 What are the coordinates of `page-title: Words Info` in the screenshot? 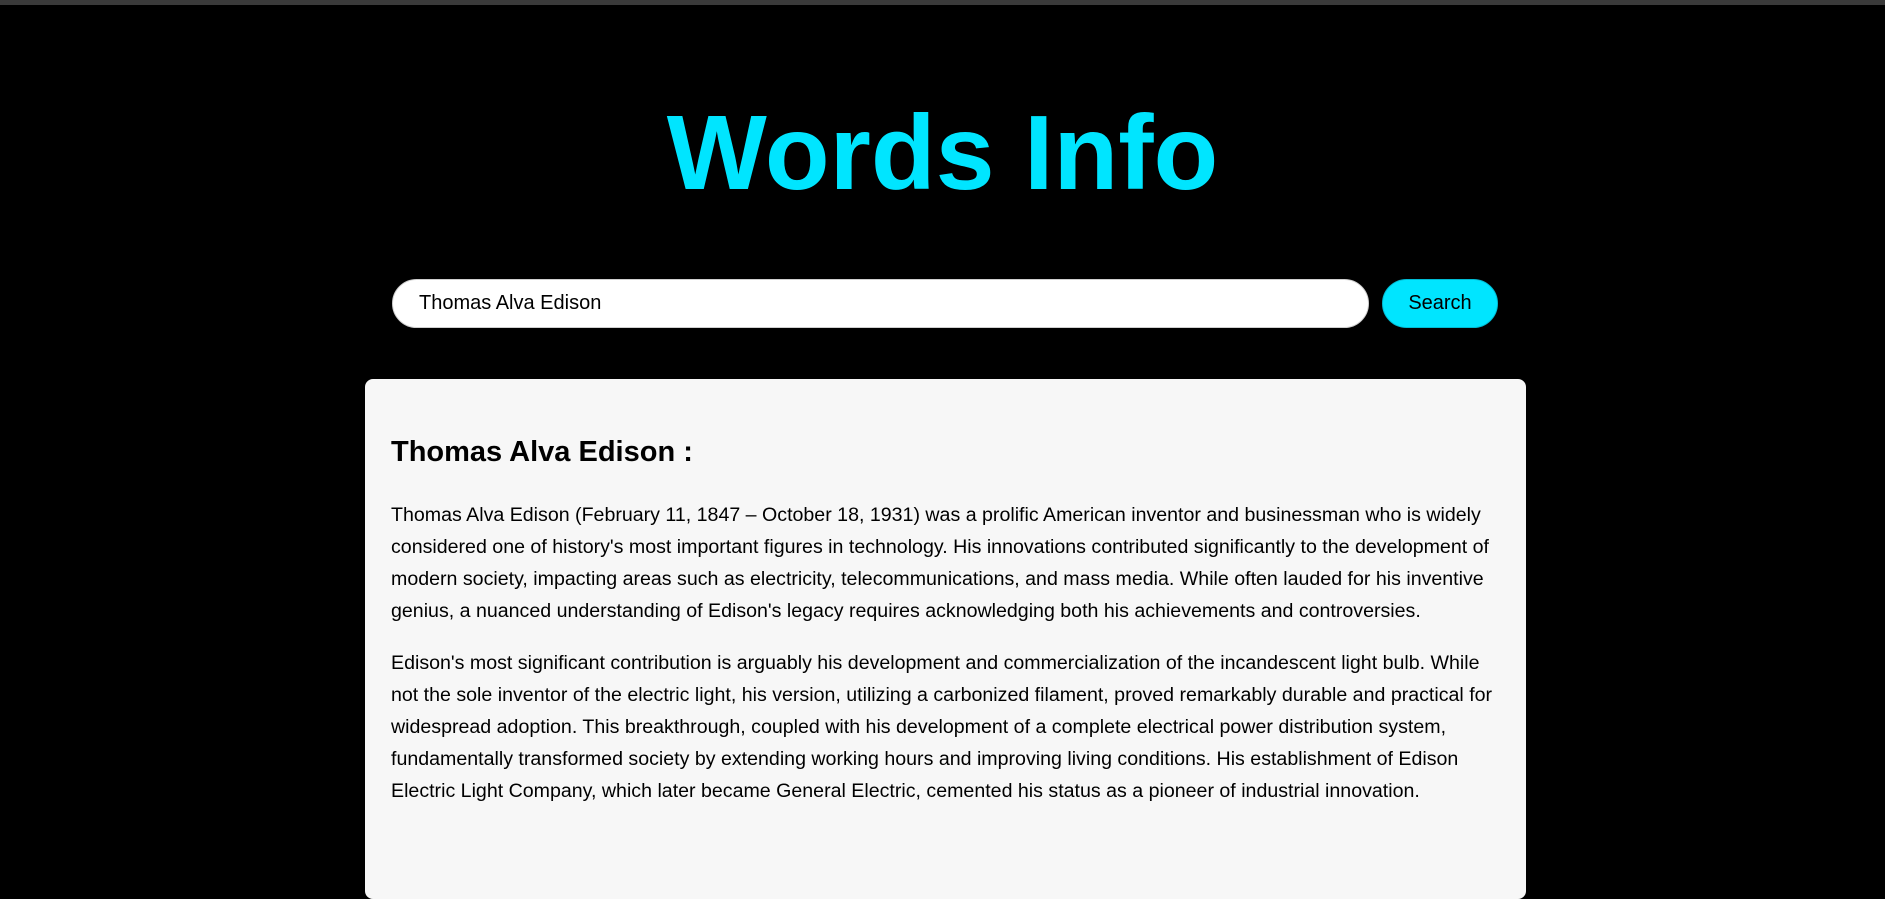 It's located at (942, 153).